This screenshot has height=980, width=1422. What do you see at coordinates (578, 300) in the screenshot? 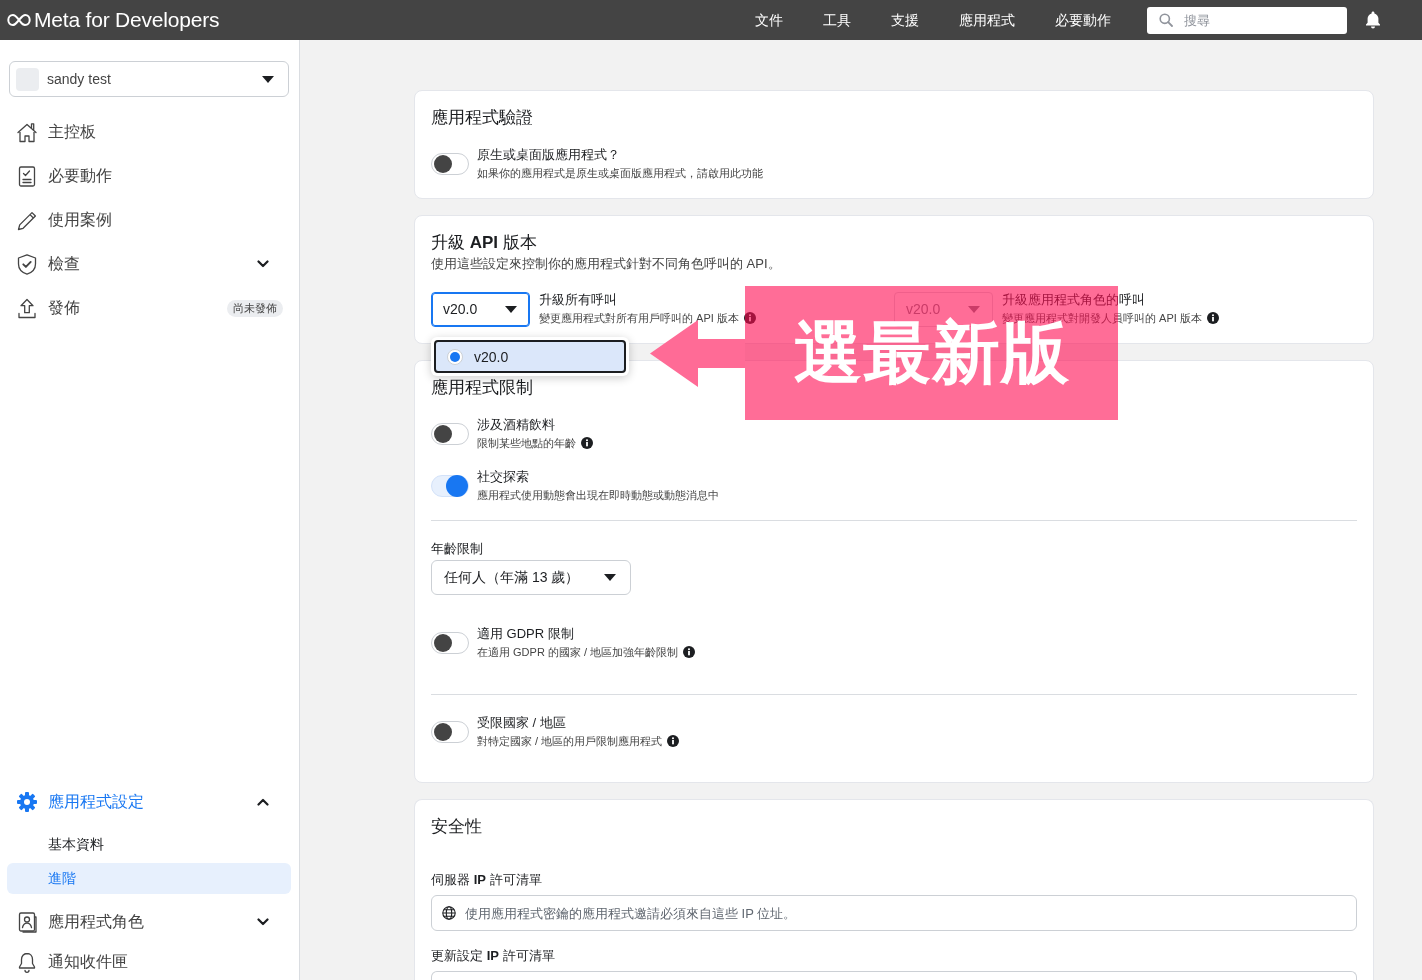
I see `setting-label: 升級所有呼叫` at bounding box center [578, 300].